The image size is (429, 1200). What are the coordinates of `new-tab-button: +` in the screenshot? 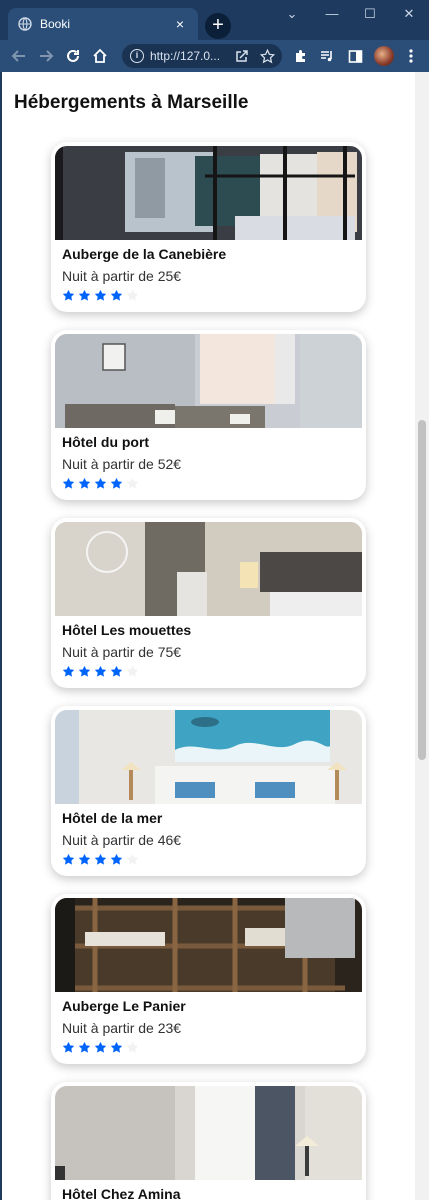 It's located at (218, 26).